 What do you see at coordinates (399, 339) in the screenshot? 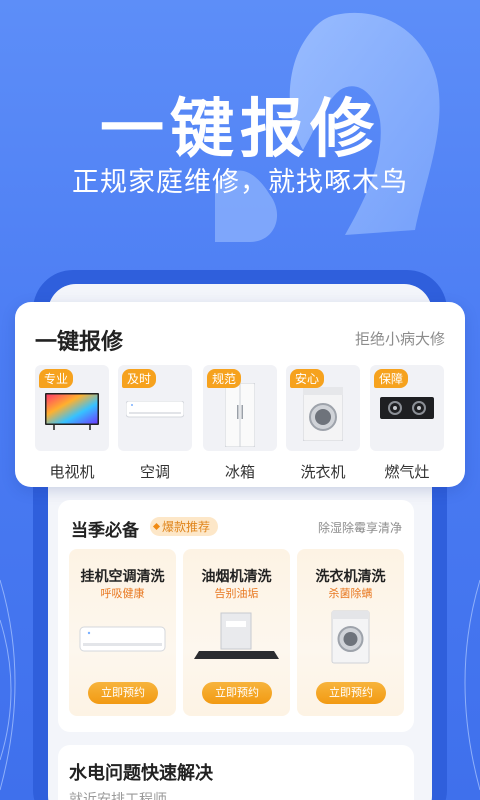
I see `repair-card-slogan: 拒绝小病大修` at bounding box center [399, 339].